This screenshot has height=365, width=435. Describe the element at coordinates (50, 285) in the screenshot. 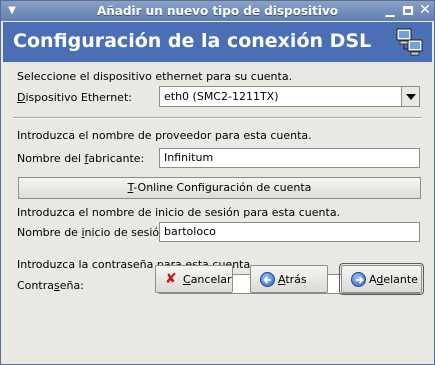

I see `password-label: Contraseña:` at that location.